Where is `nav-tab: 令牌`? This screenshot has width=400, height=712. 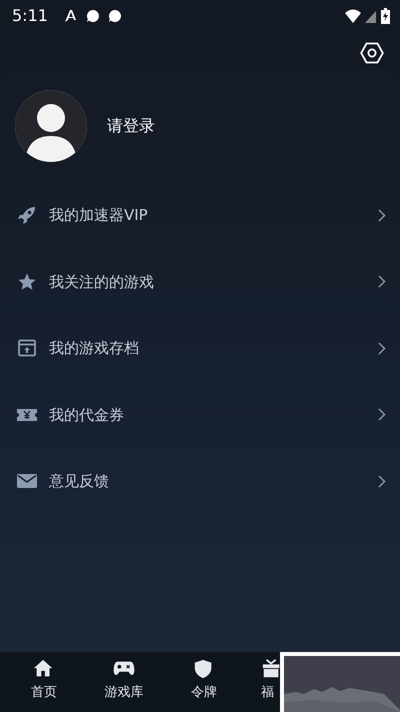 nav-tab: 令牌 is located at coordinates (204, 677).